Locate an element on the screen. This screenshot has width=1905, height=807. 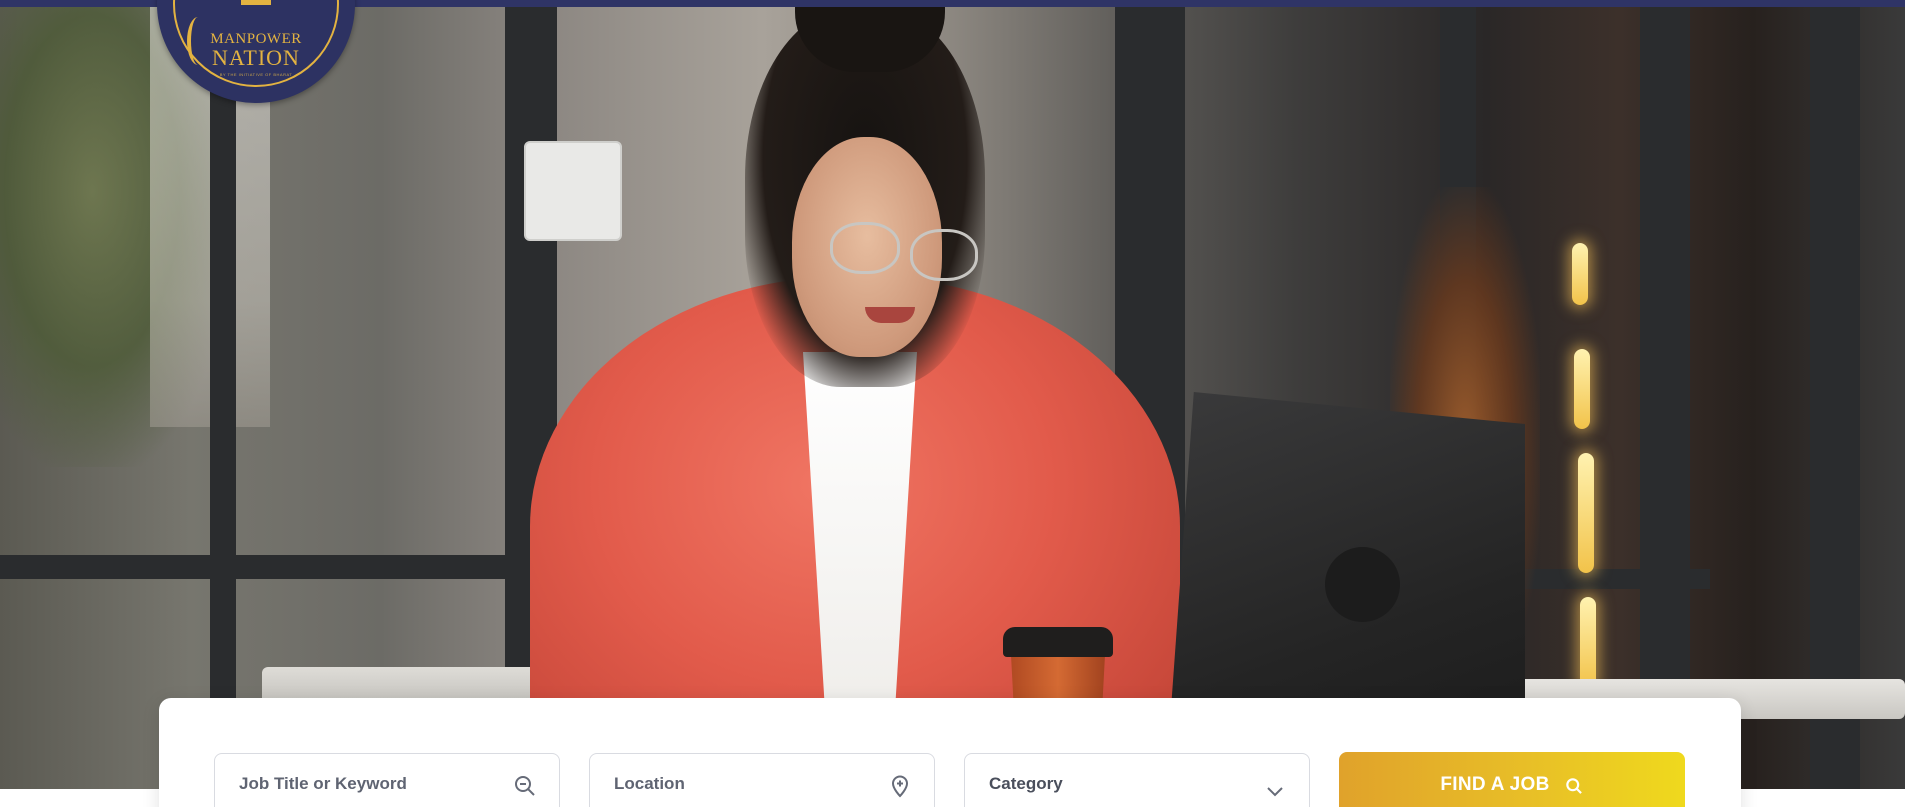
logo-tagline: BY THE INITIATIVE OF BHARAT is located at coordinates (256, 74).